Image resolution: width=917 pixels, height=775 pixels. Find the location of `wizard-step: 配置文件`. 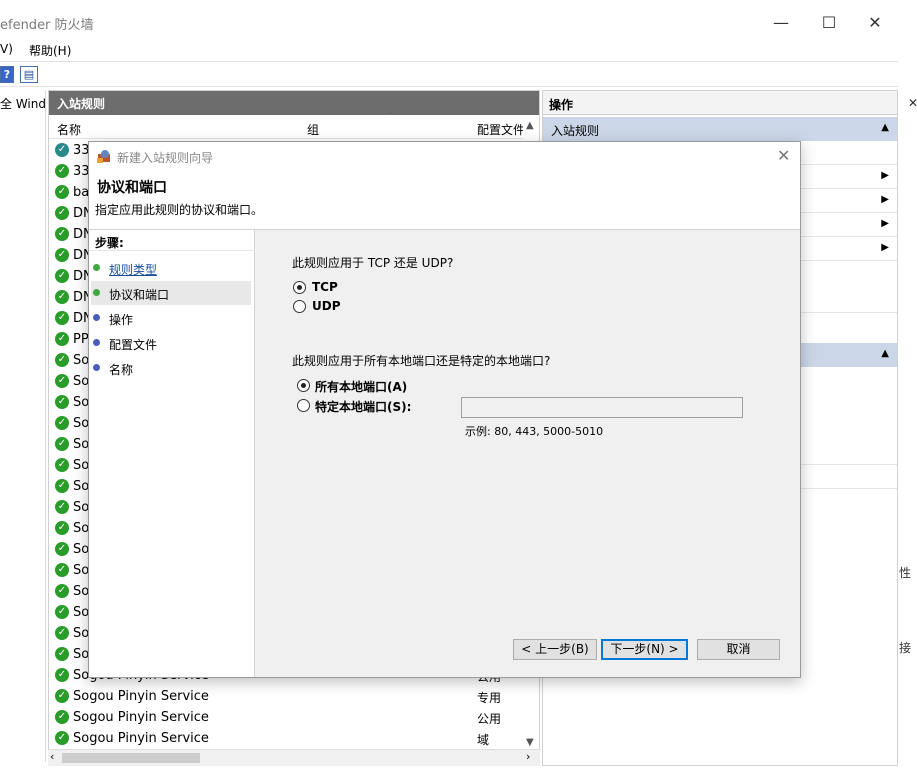

wizard-step: 配置文件 is located at coordinates (171, 343).